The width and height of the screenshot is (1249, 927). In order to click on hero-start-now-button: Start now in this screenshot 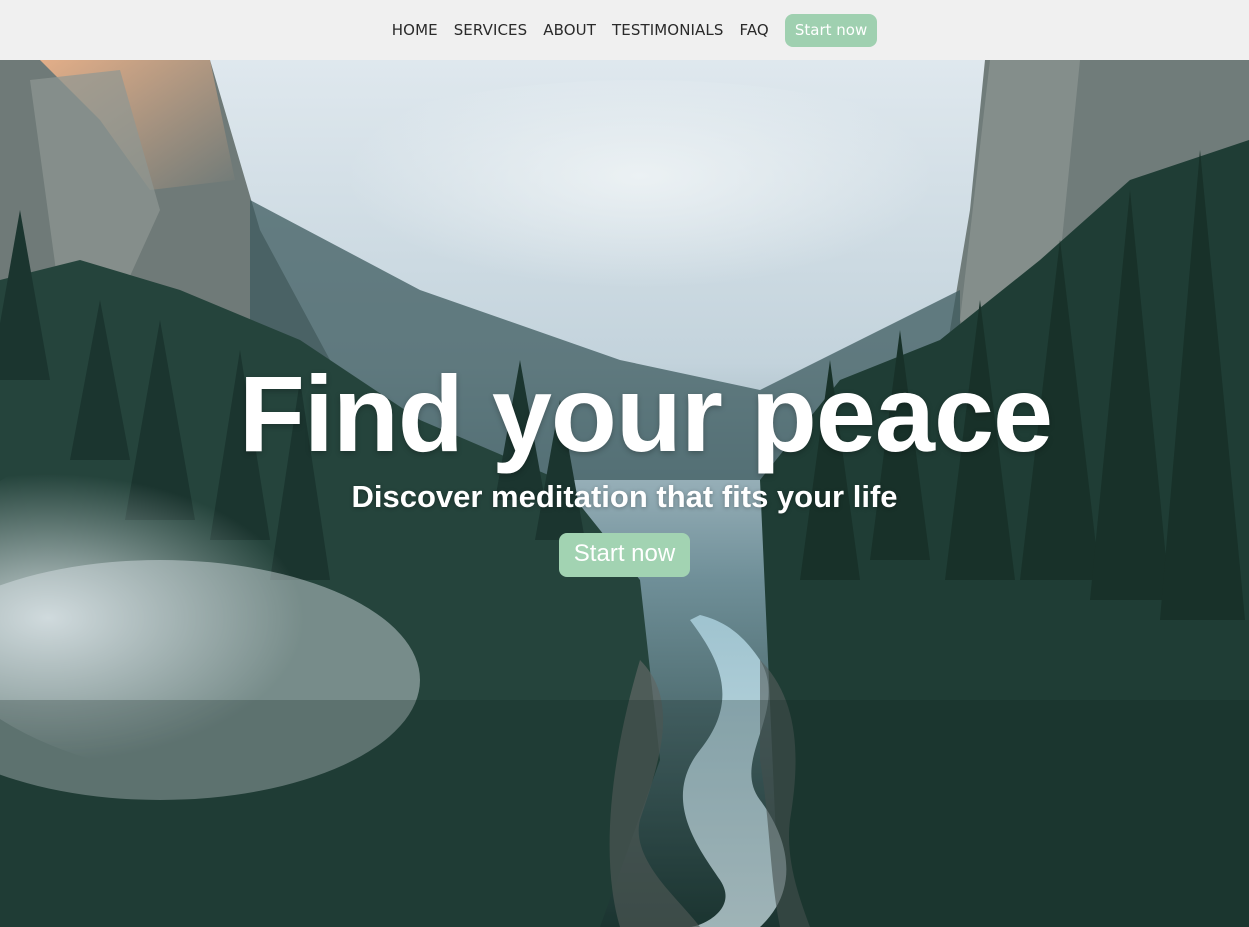, I will do `click(624, 555)`.